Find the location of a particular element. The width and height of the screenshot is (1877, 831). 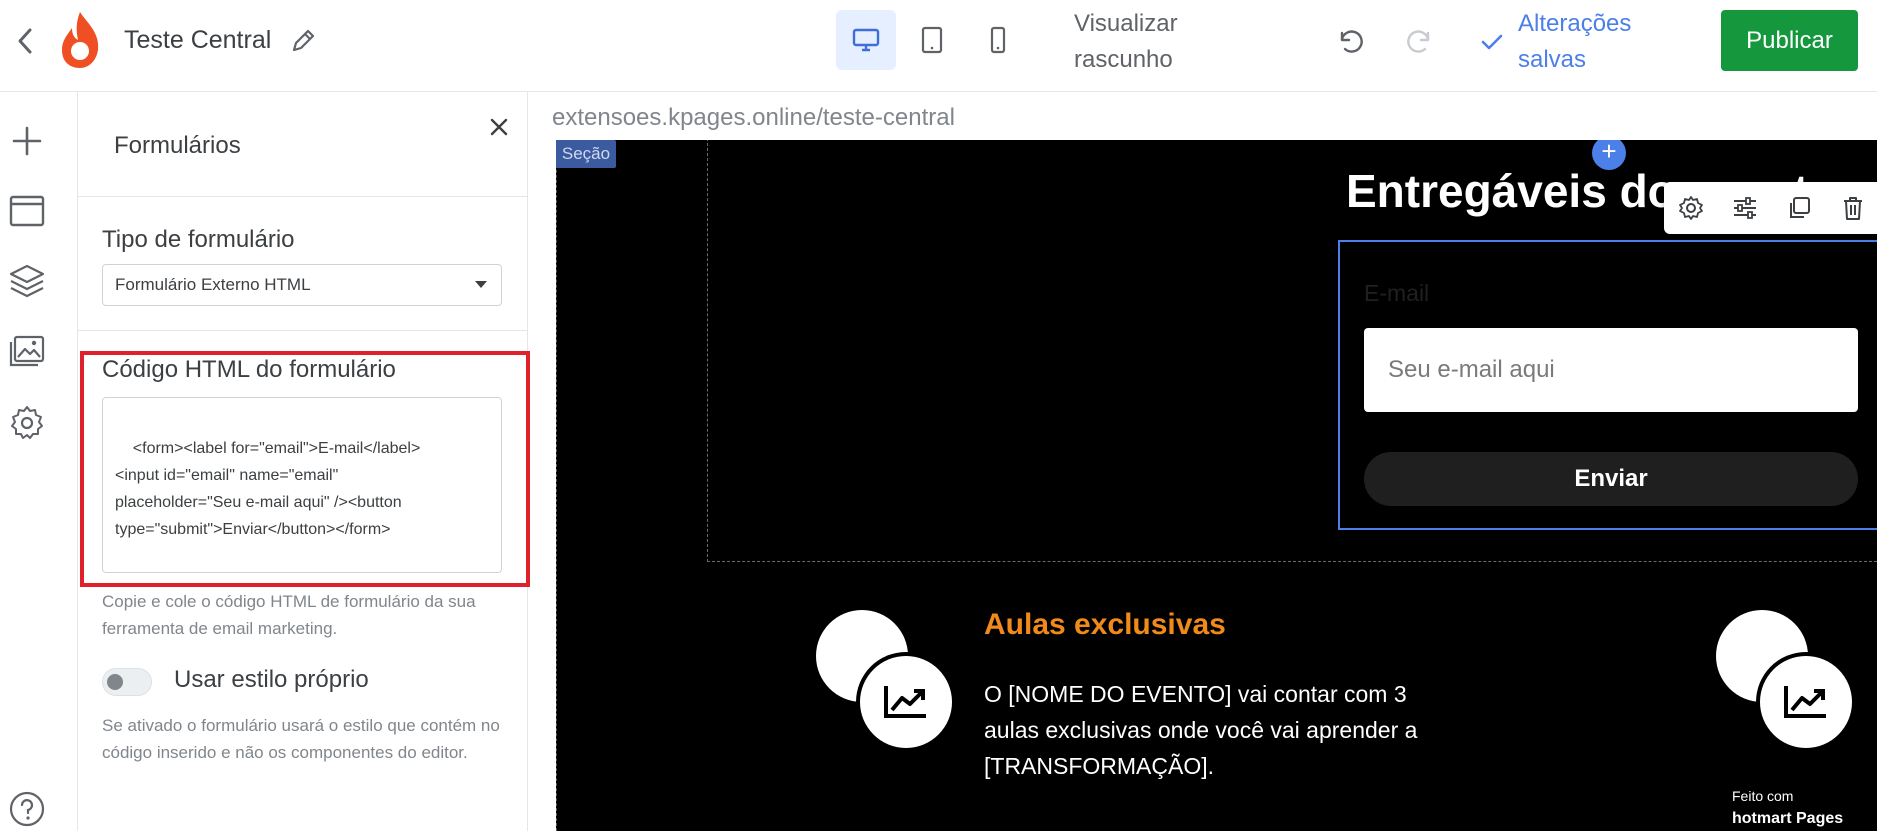

desktop-icon is located at coordinates (866, 40).